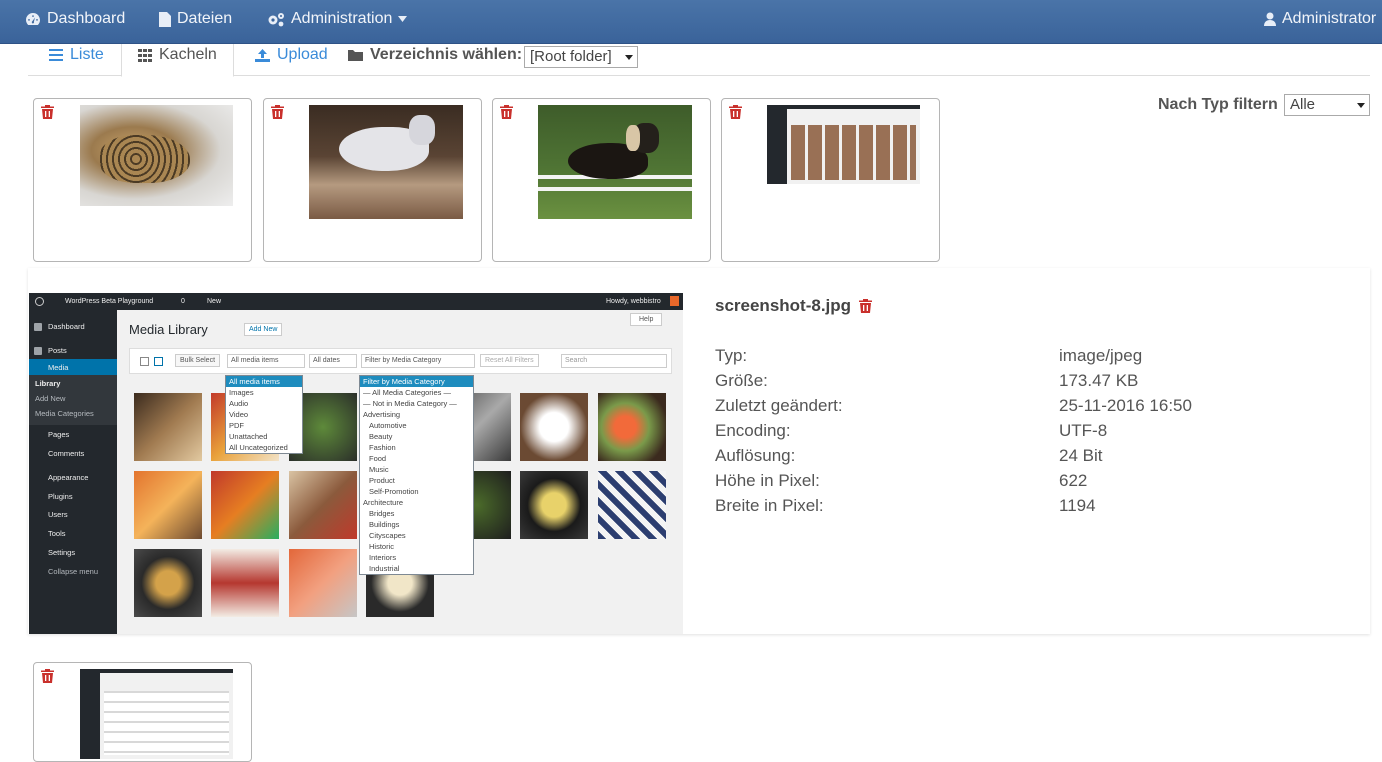 The image size is (1382, 762). Describe the element at coordinates (755, 455) in the screenshot. I see `info-key: Auflösung:` at that location.